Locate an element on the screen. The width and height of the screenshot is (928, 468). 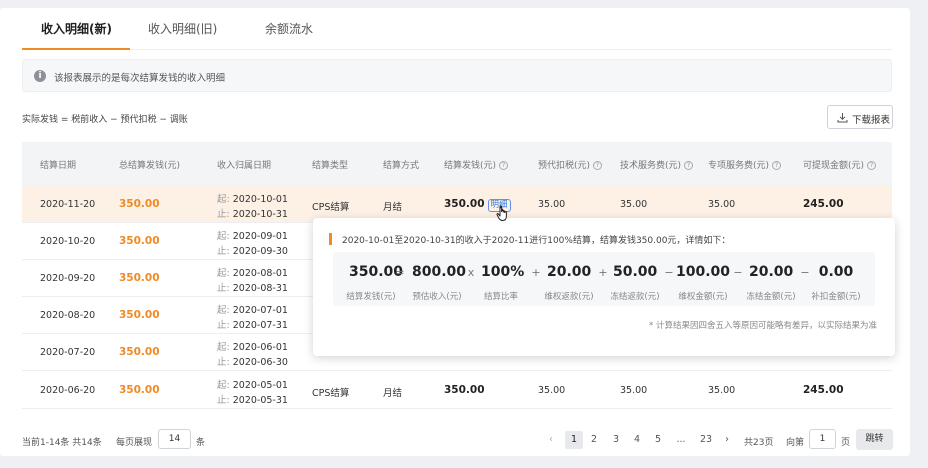
operator: x is located at coordinates (471, 272).